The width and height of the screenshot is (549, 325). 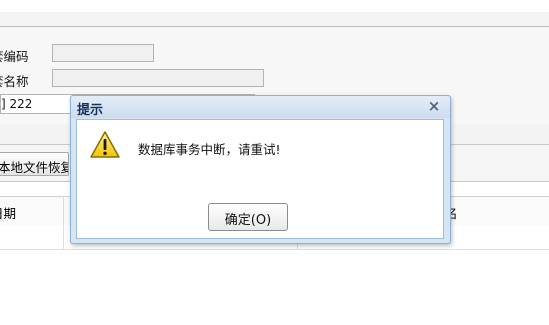 What do you see at coordinates (274, 6) in the screenshot?
I see `top-strip` at bounding box center [274, 6].